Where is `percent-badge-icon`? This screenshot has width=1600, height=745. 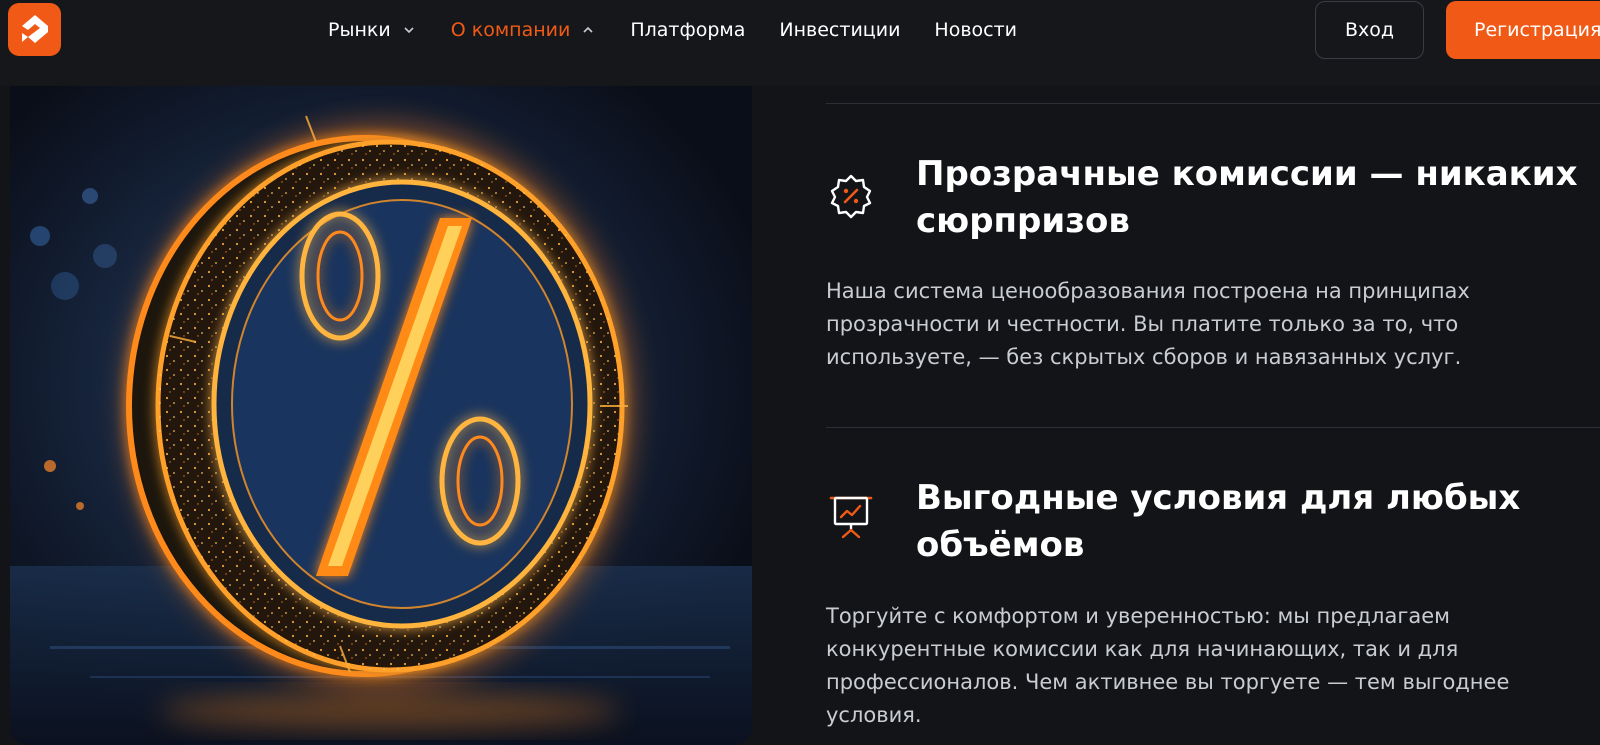 percent-badge-icon is located at coordinates (851, 196).